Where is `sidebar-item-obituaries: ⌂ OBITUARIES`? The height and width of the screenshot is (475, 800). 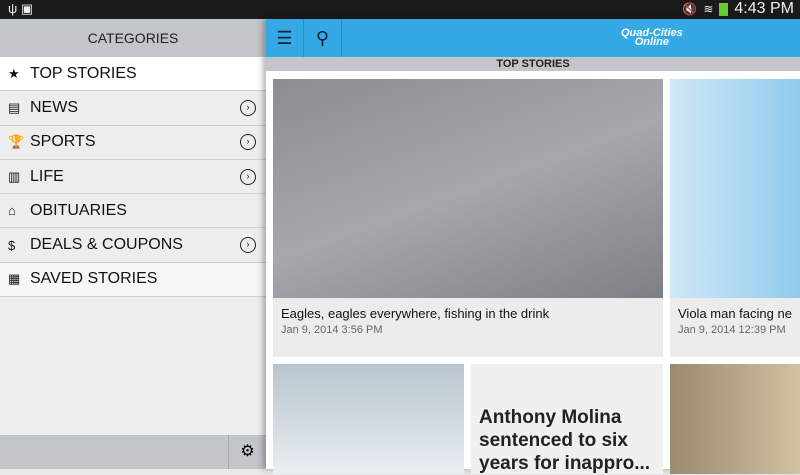
sidebar-item-obituaries: ⌂ OBITUARIES is located at coordinates (133, 211).